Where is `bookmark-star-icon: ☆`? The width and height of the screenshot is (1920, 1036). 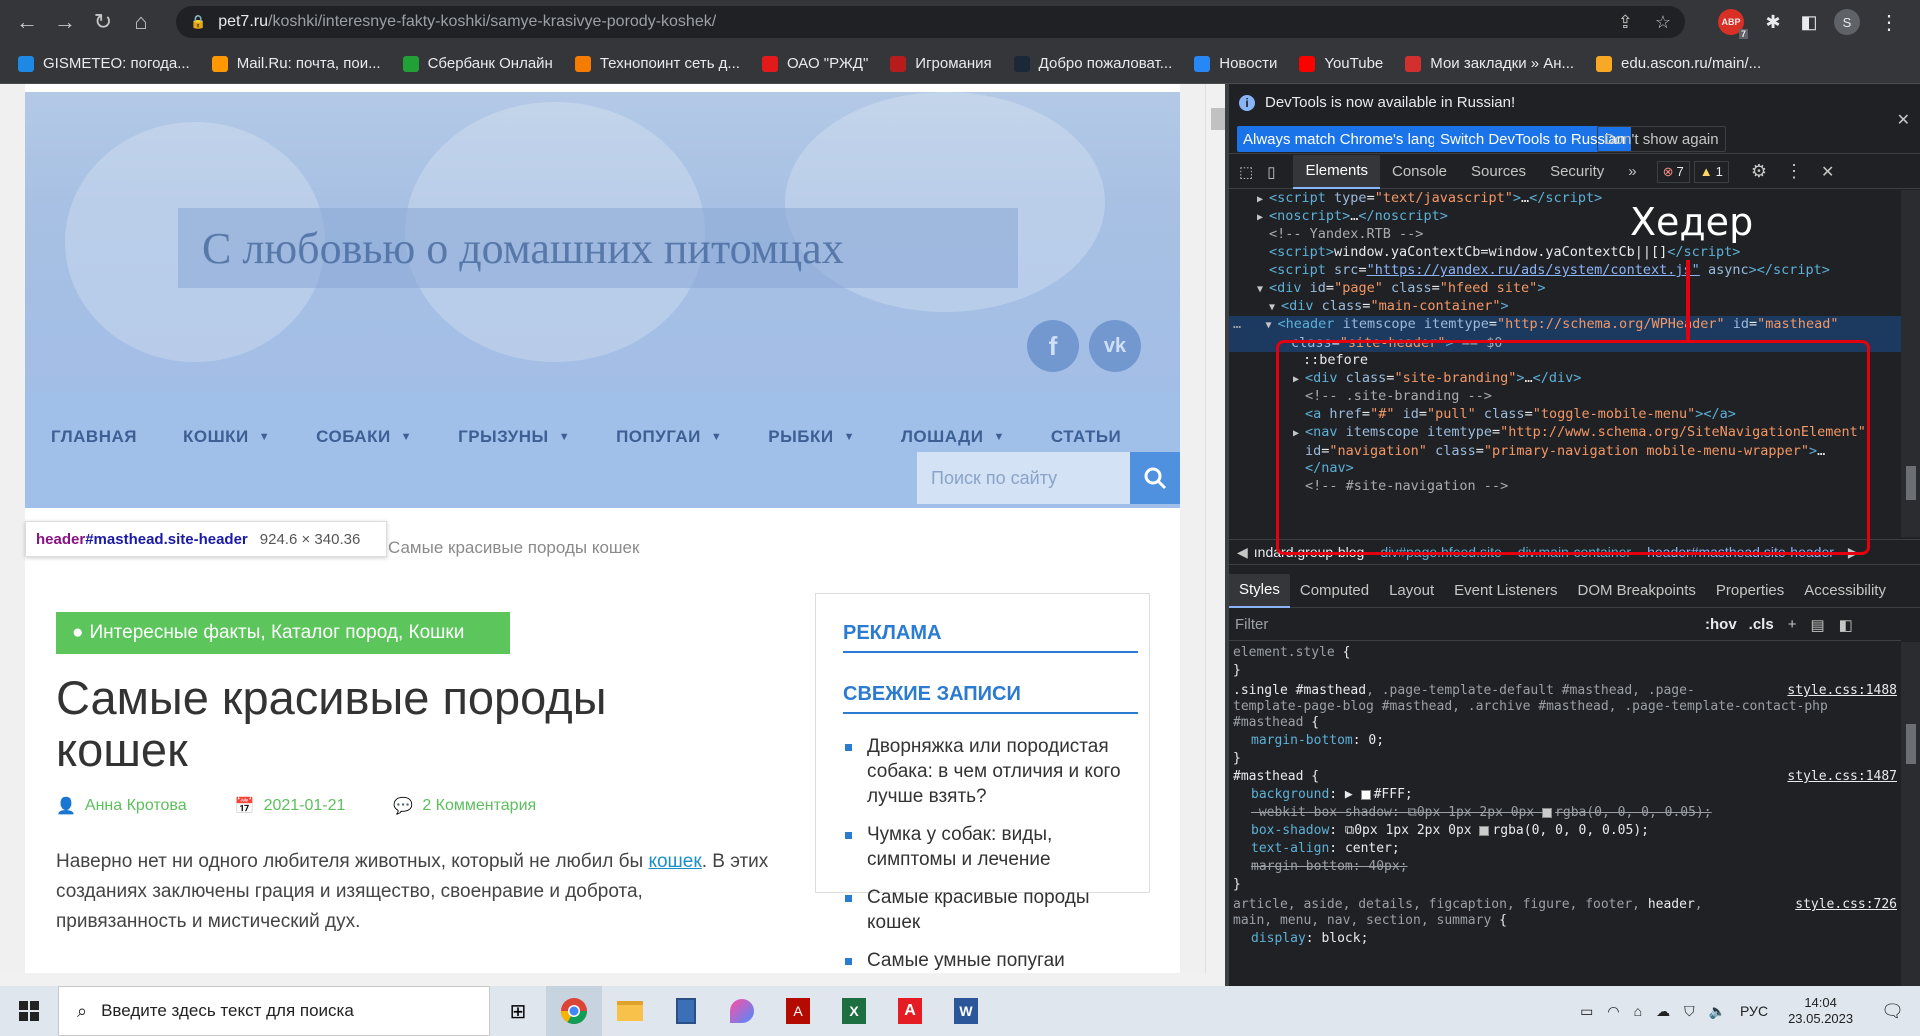
bookmark-star-icon: ☆ is located at coordinates (1663, 22).